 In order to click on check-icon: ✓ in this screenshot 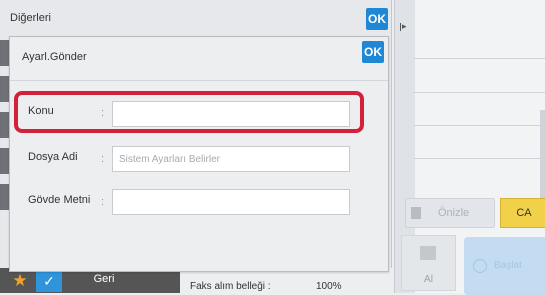, I will do `click(49, 281)`.